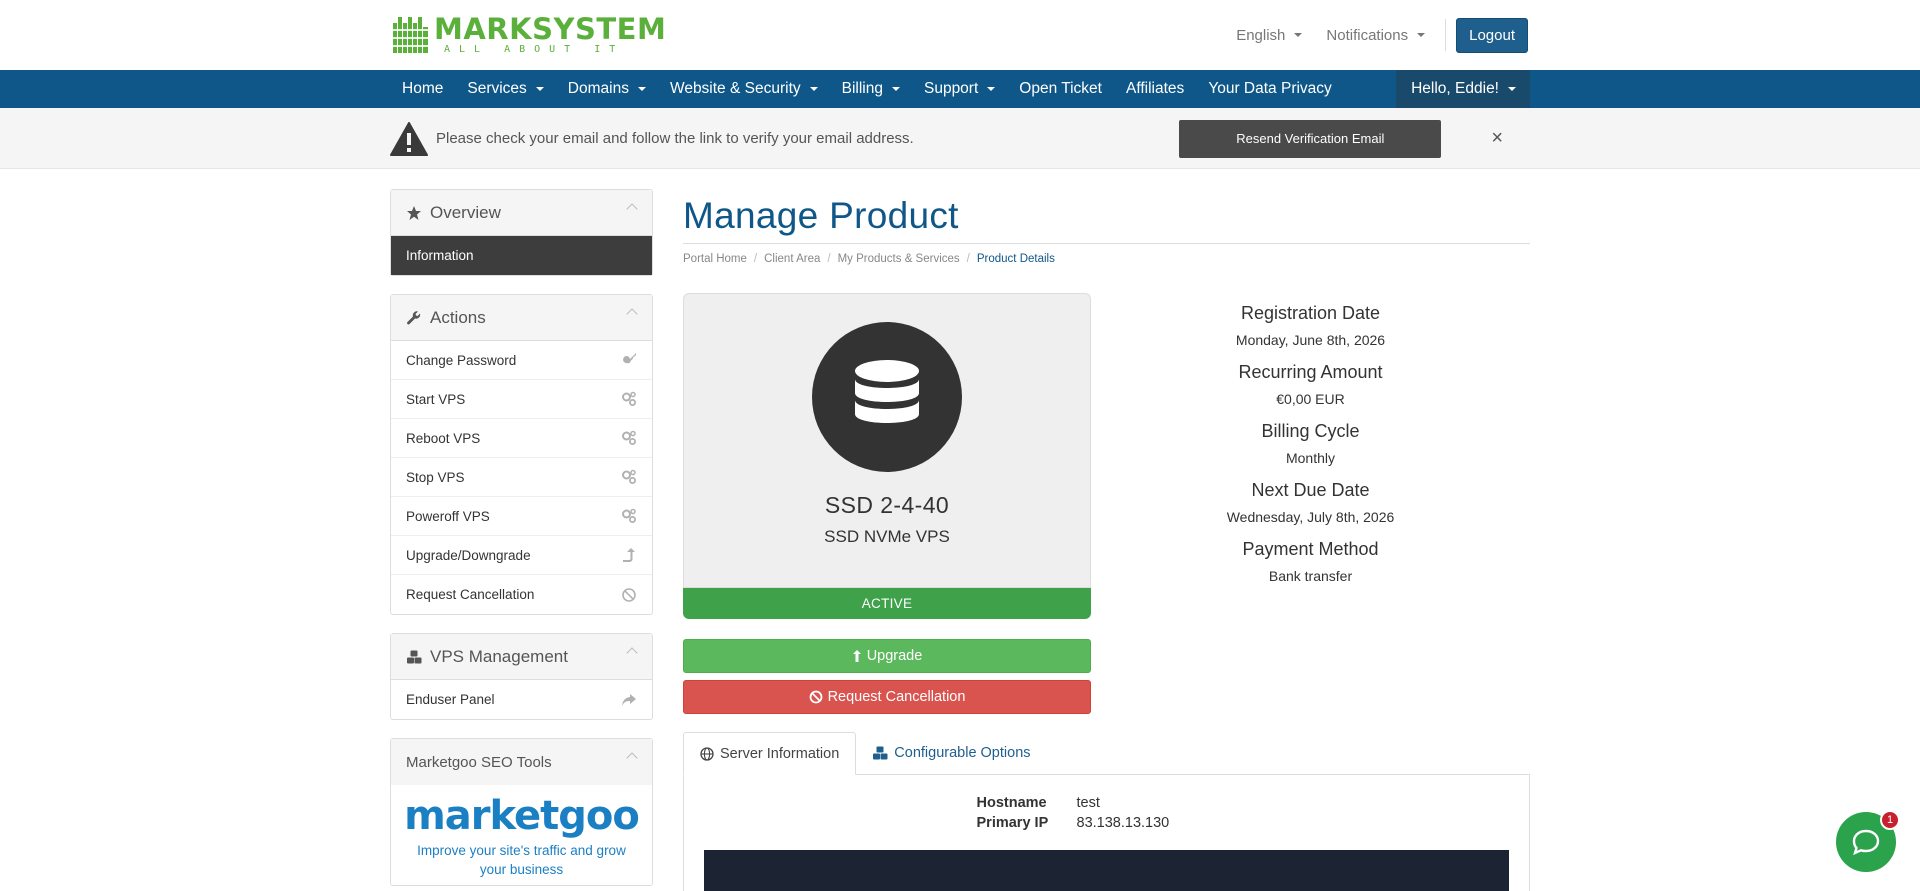  What do you see at coordinates (792, 259) in the screenshot?
I see `breadcrumb-client-area: Client Area` at bounding box center [792, 259].